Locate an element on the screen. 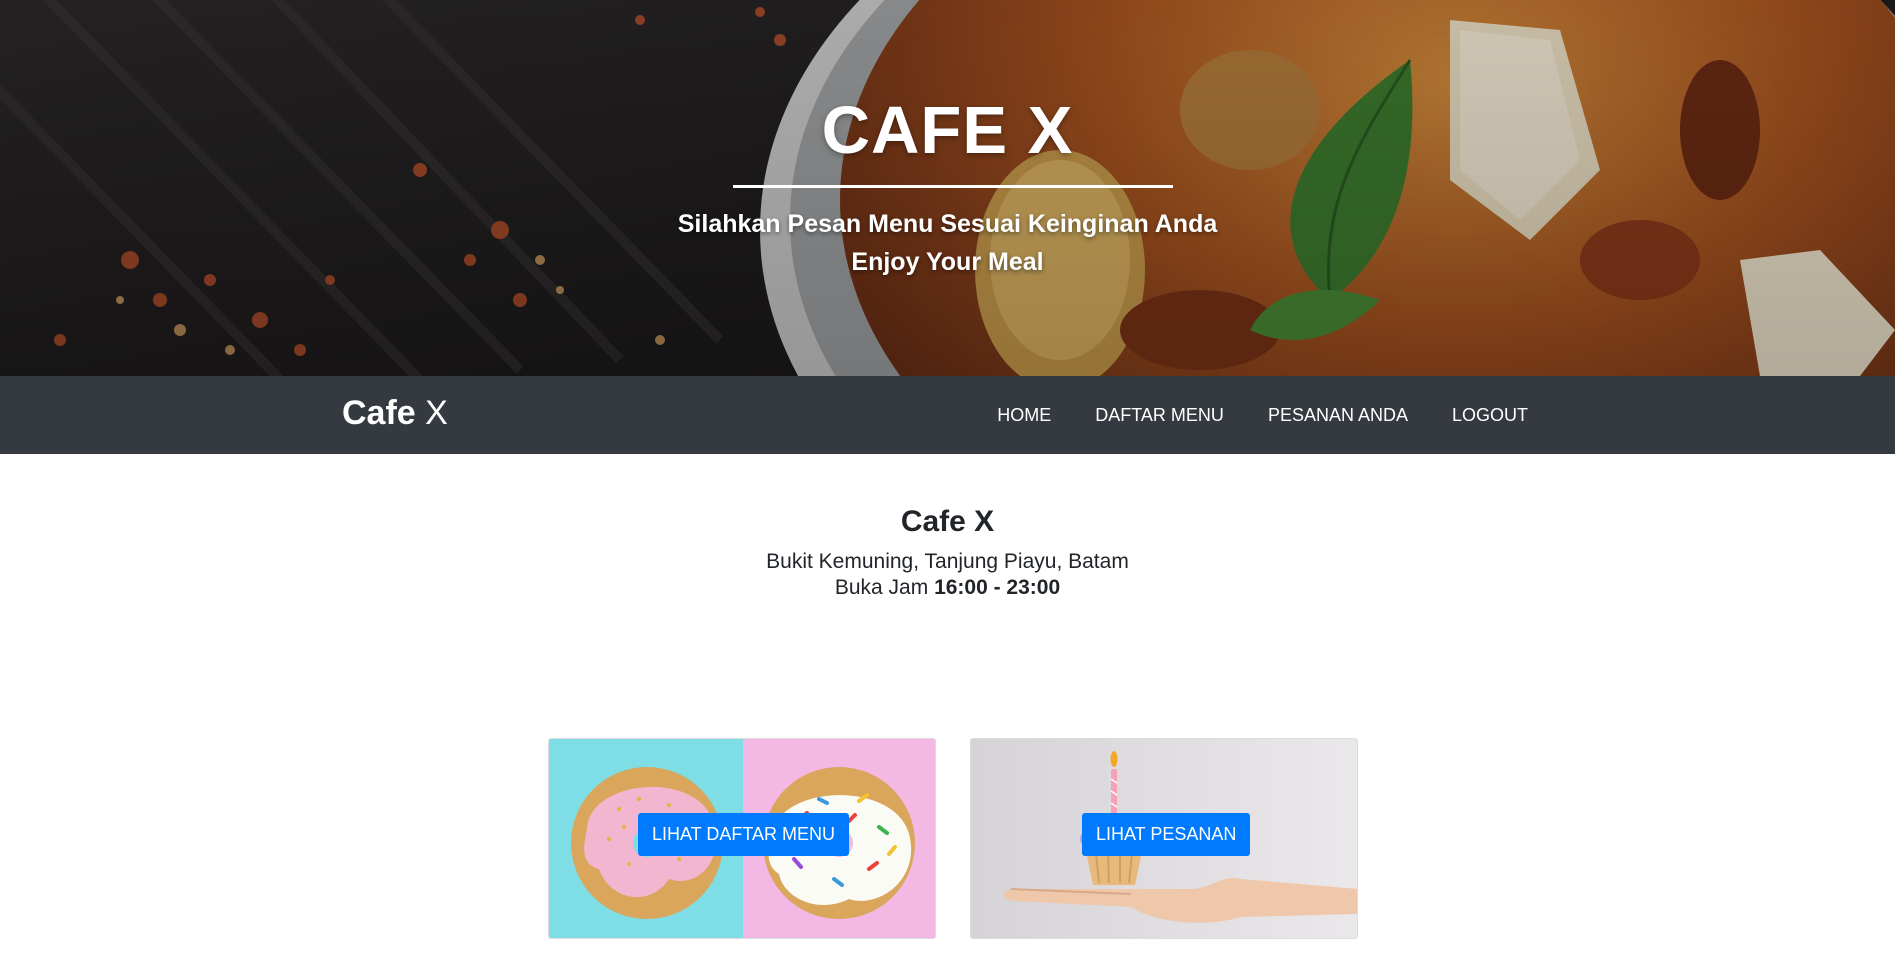 Image resolution: width=1895 pixels, height=963 pixels. navbar-brand: Cafe X is located at coordinates (395, 413).